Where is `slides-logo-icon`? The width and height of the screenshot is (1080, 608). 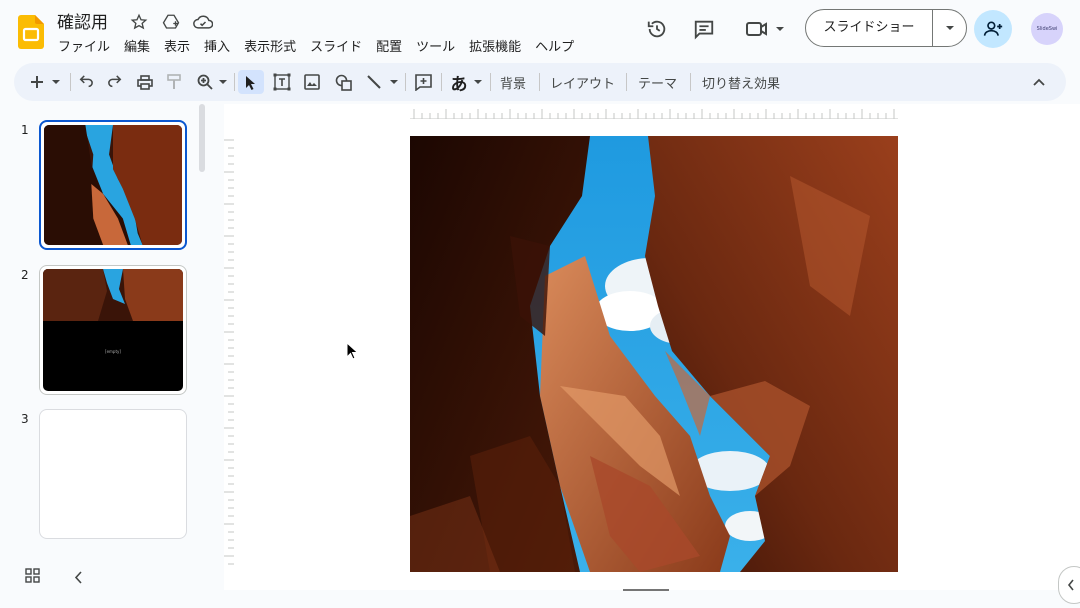
slides-logo-icon is located at coordinates (31, 32).